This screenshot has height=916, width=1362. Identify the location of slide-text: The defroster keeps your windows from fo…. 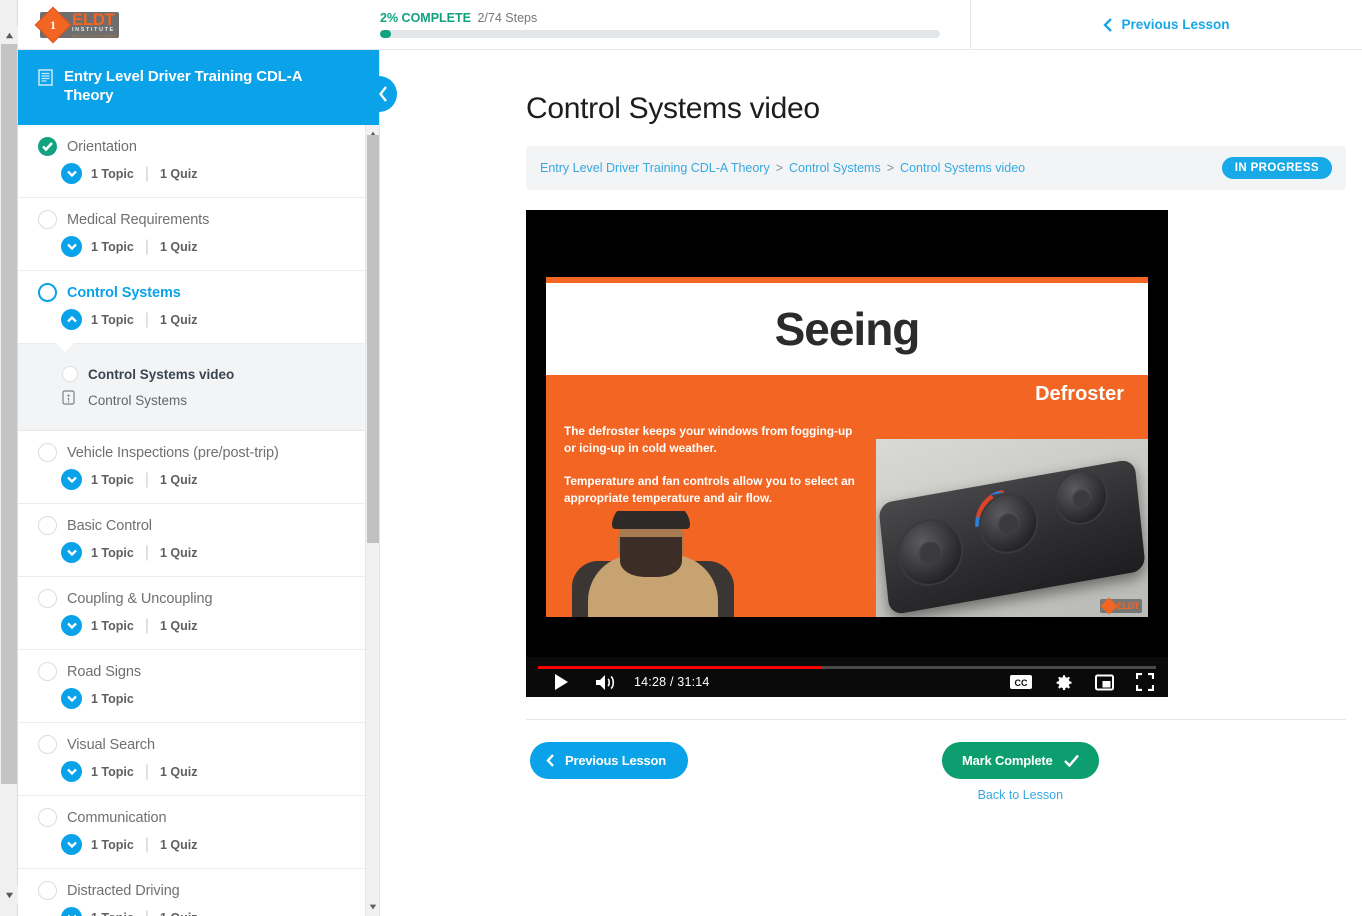
(714, 465).